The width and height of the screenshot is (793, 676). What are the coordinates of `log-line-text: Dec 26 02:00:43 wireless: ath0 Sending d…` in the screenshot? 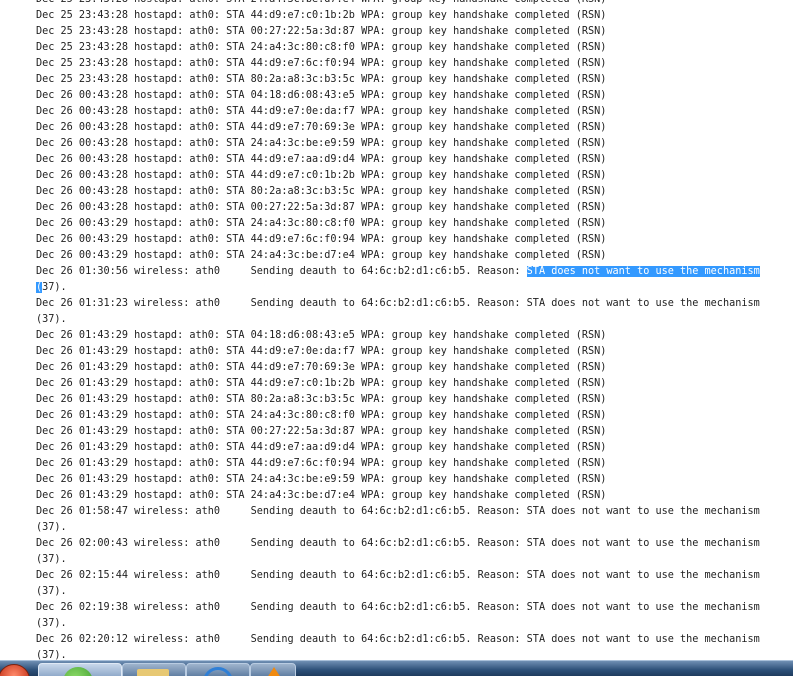 It's located at (398, 543).